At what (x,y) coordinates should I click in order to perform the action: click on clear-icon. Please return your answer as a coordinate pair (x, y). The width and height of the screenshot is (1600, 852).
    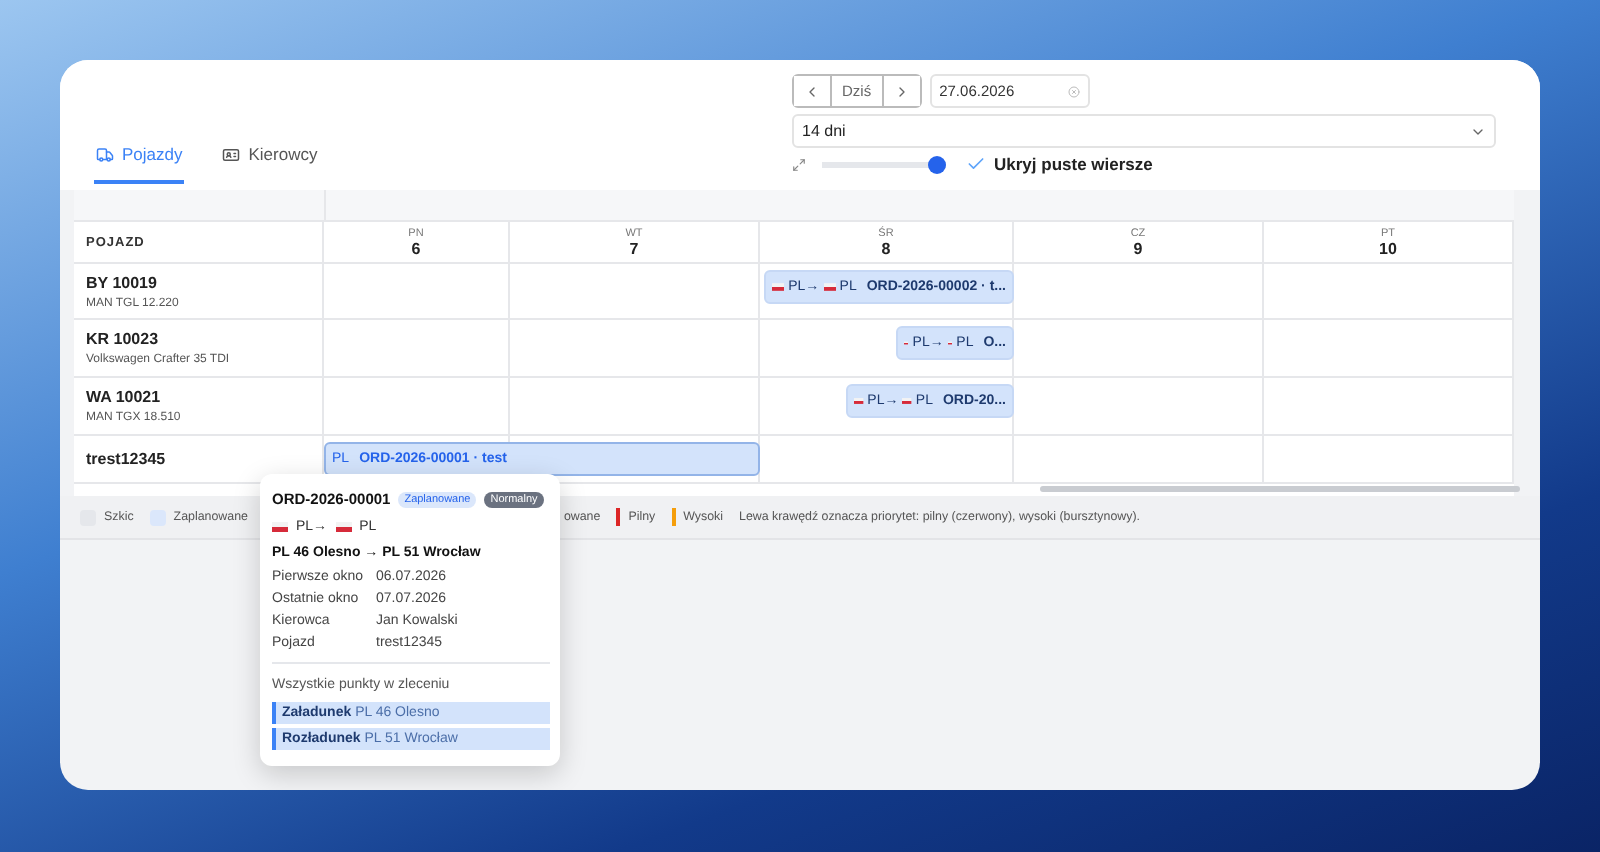
    Looking at the image, I should click on (1073, 91).